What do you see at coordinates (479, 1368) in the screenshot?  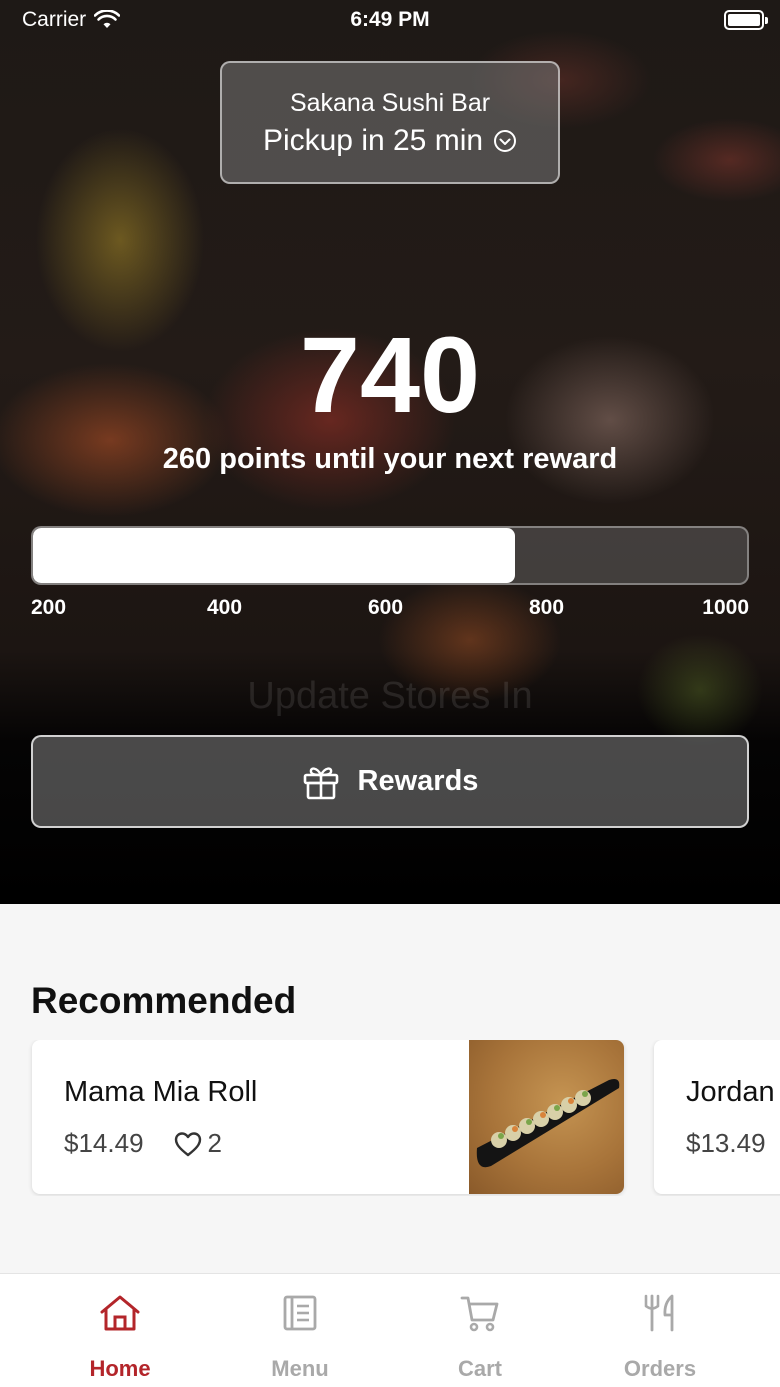 I see `tab-label: Cart` at bounding box center [479, 1368].